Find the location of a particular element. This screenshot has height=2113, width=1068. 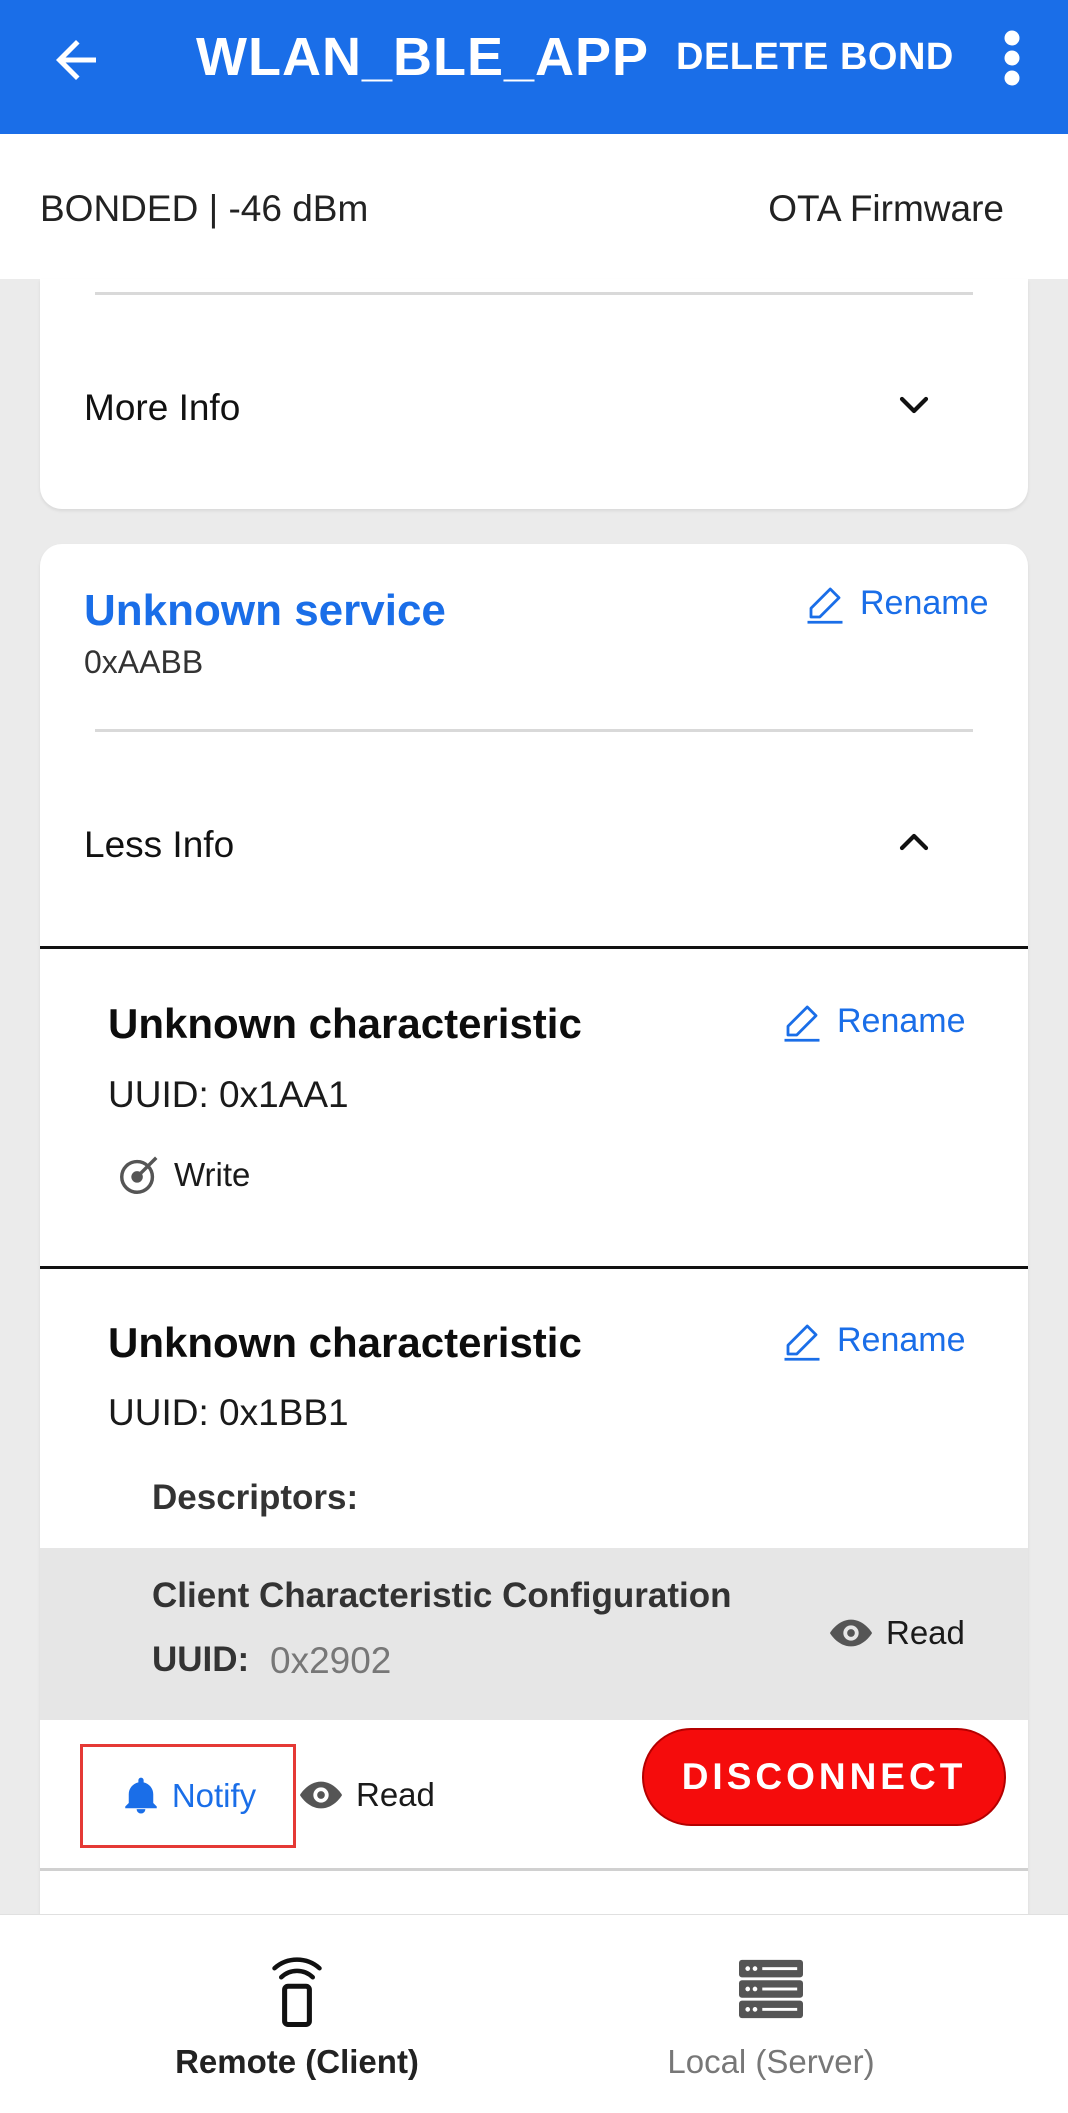

write-icon is located at coordinates (139, 1175).